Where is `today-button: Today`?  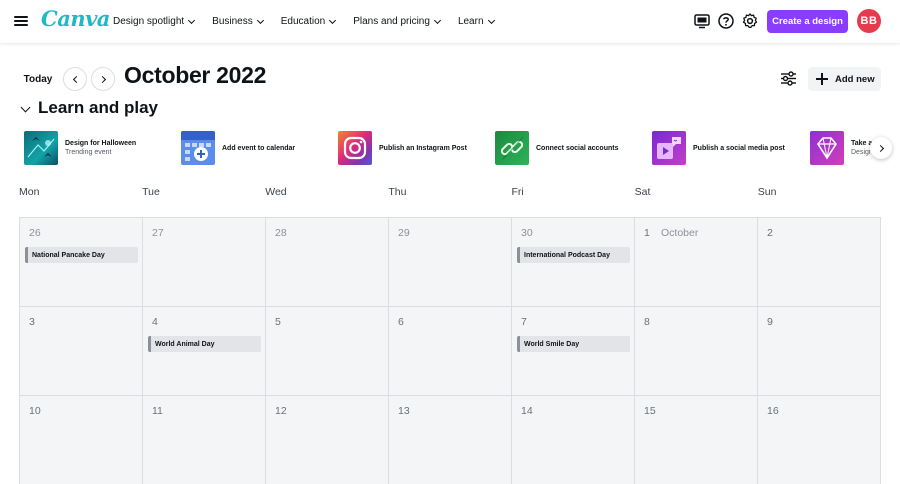 today-button: Today is located at coordinates (38, 79).